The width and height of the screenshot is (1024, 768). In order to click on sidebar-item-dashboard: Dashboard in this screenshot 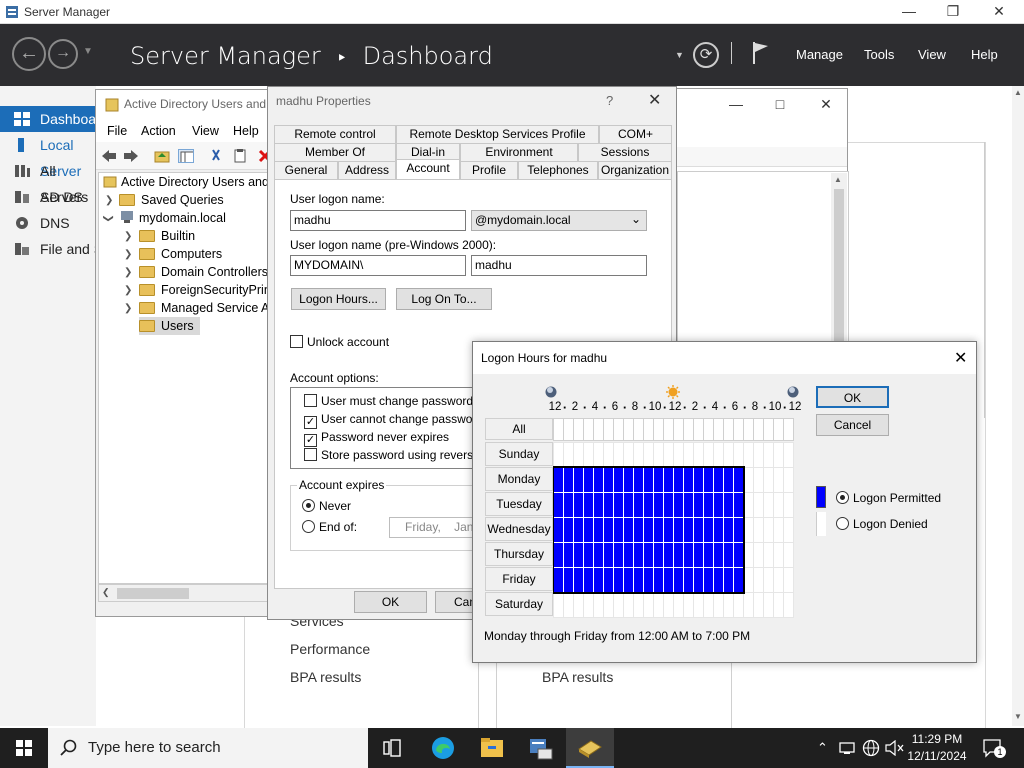, I will do `click(54, 119)`.